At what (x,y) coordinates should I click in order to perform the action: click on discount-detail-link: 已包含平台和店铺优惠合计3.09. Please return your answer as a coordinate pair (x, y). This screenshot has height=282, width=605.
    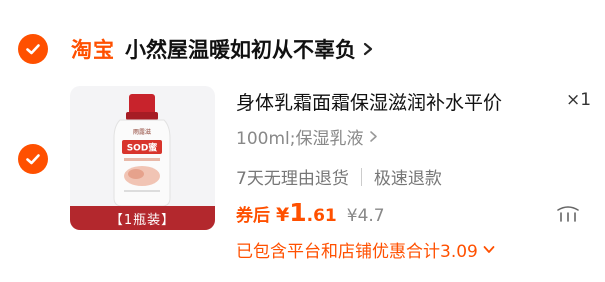
    Looking at the image, I should click on (365, 249).